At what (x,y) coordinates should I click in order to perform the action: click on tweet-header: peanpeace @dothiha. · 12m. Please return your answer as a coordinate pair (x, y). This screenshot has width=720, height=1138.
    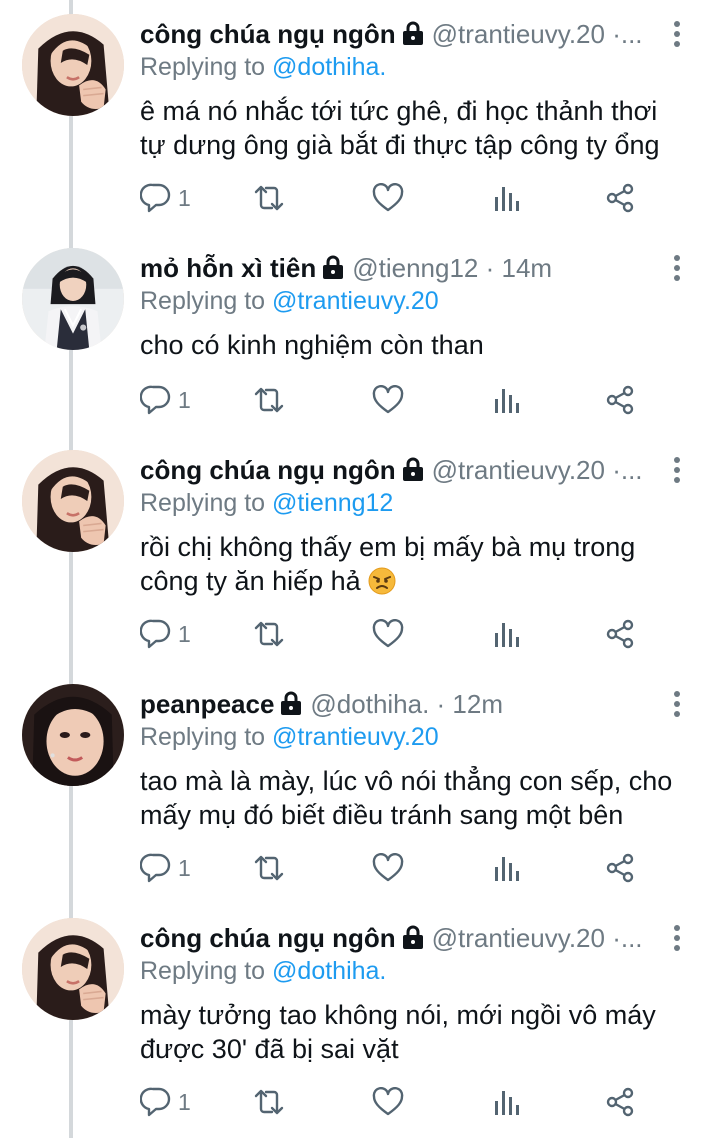
    Looking at the image, I should click on (400, 704).